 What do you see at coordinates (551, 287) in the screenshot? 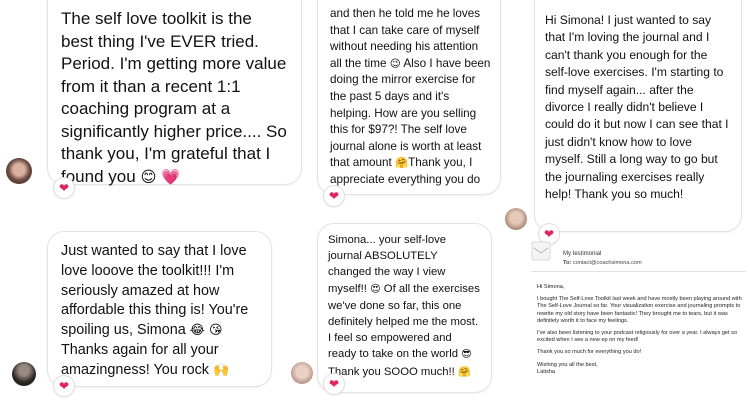
I see `email-greeting: Hi Simona,` at bounding box center [551, 287].